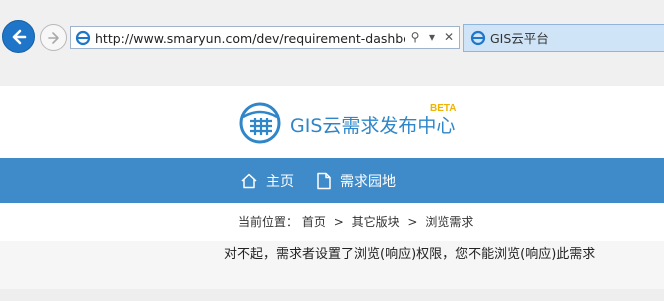 The height and width of the screenshot is (301, 664). What do you see at coordinates (260, 123) in the screenshot?
I see `globe-logo-icon` at bounding box center [260, 123].